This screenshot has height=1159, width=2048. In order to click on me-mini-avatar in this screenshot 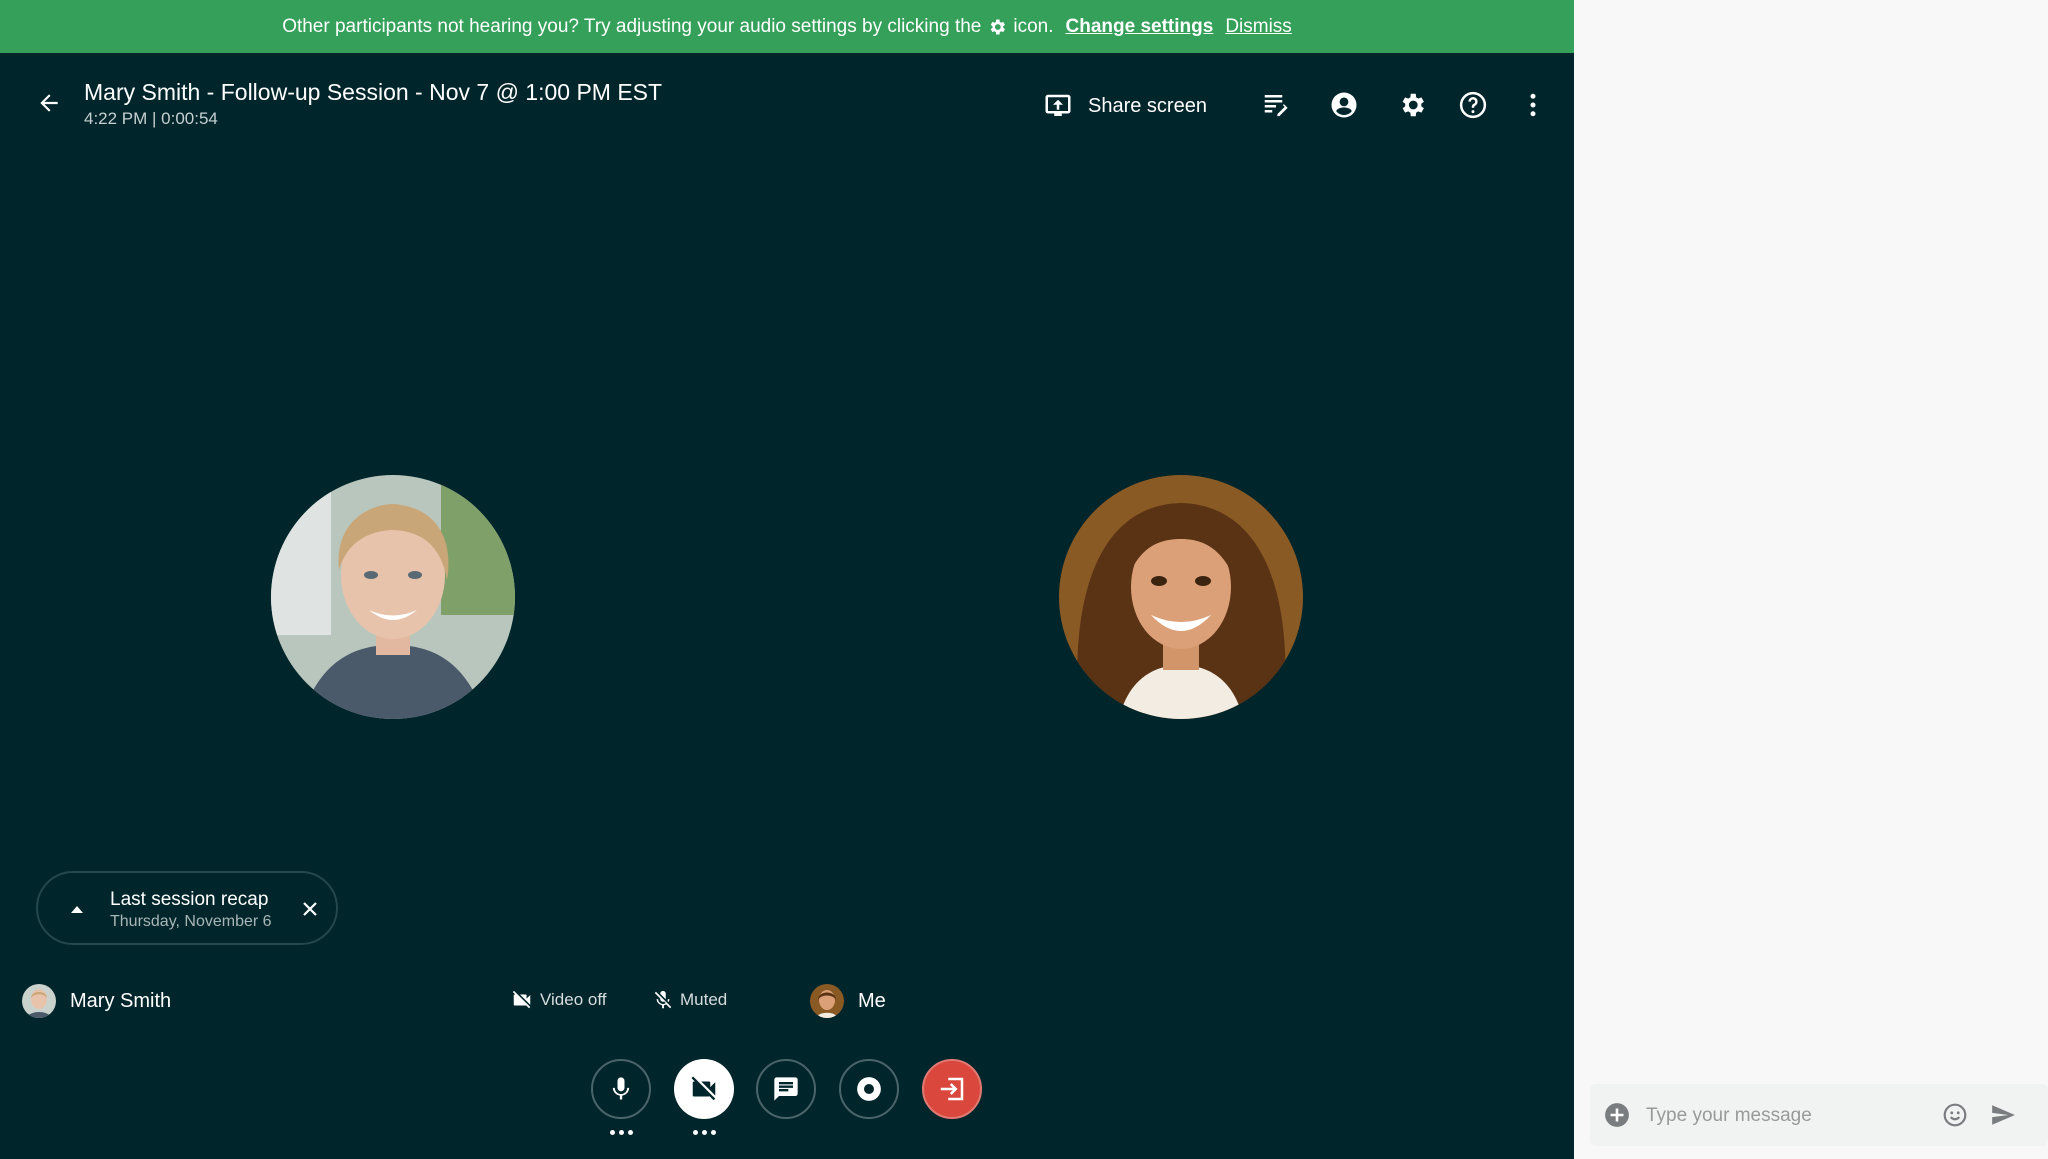, I will do `click(827, 1001)`.